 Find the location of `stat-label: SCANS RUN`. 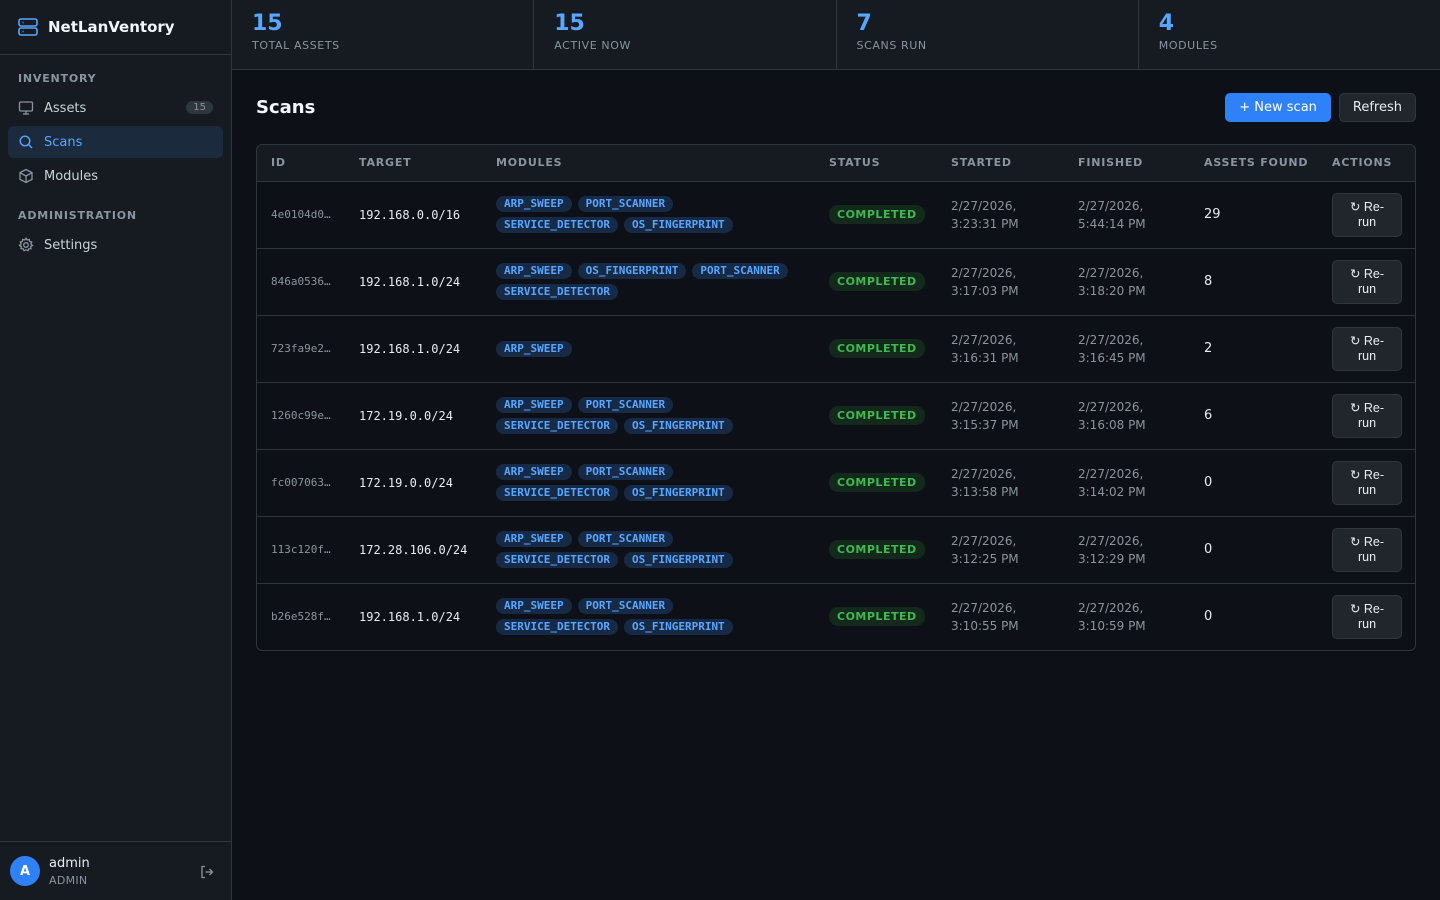

stat-label: SCANS RUN is located at coordinates (891, 45).